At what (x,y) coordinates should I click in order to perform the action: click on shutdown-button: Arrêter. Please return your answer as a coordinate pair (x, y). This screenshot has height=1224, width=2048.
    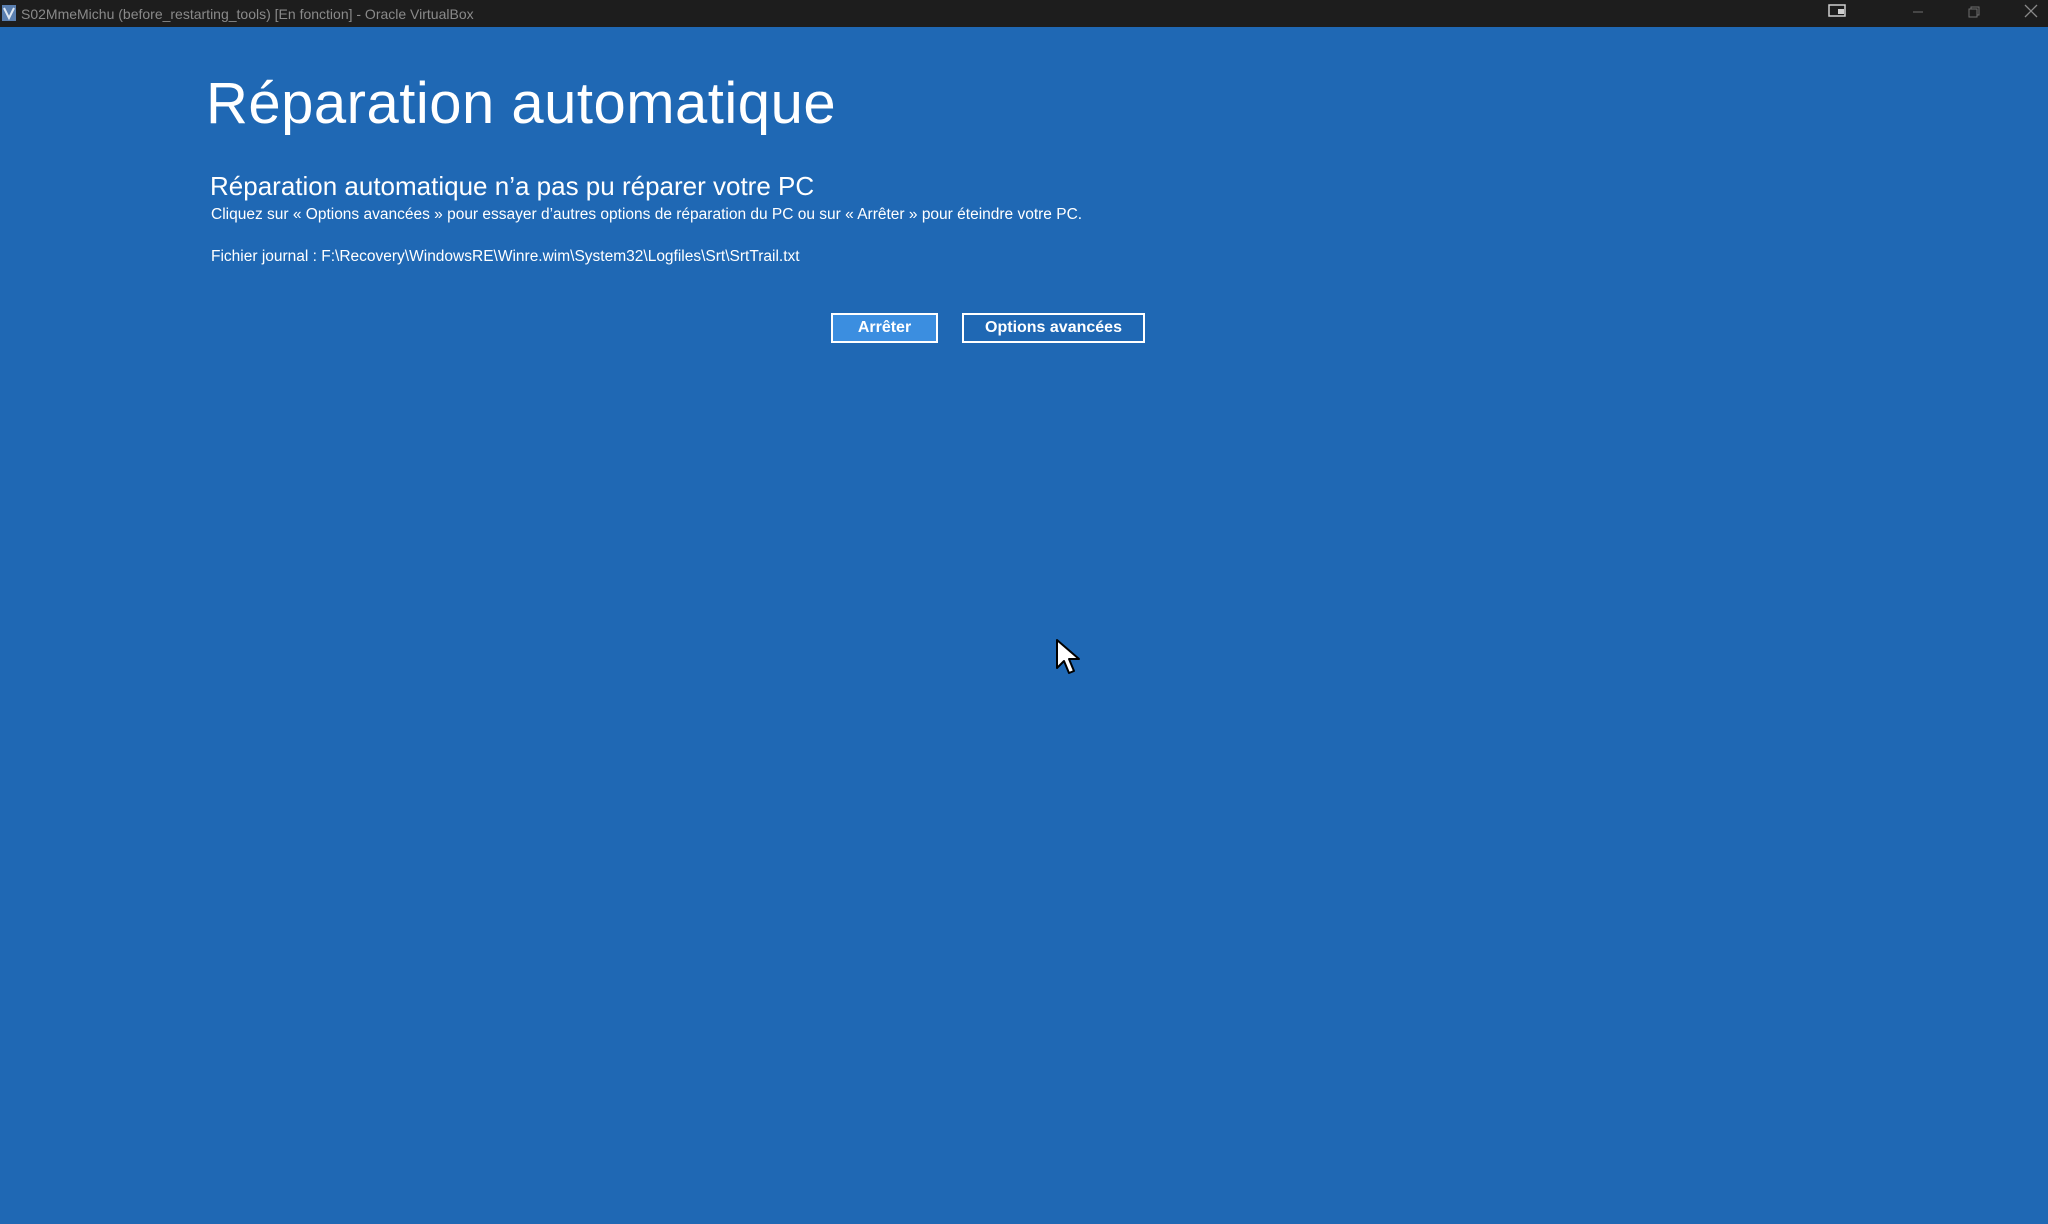
    Looking at the image, I should click on (884, 328).